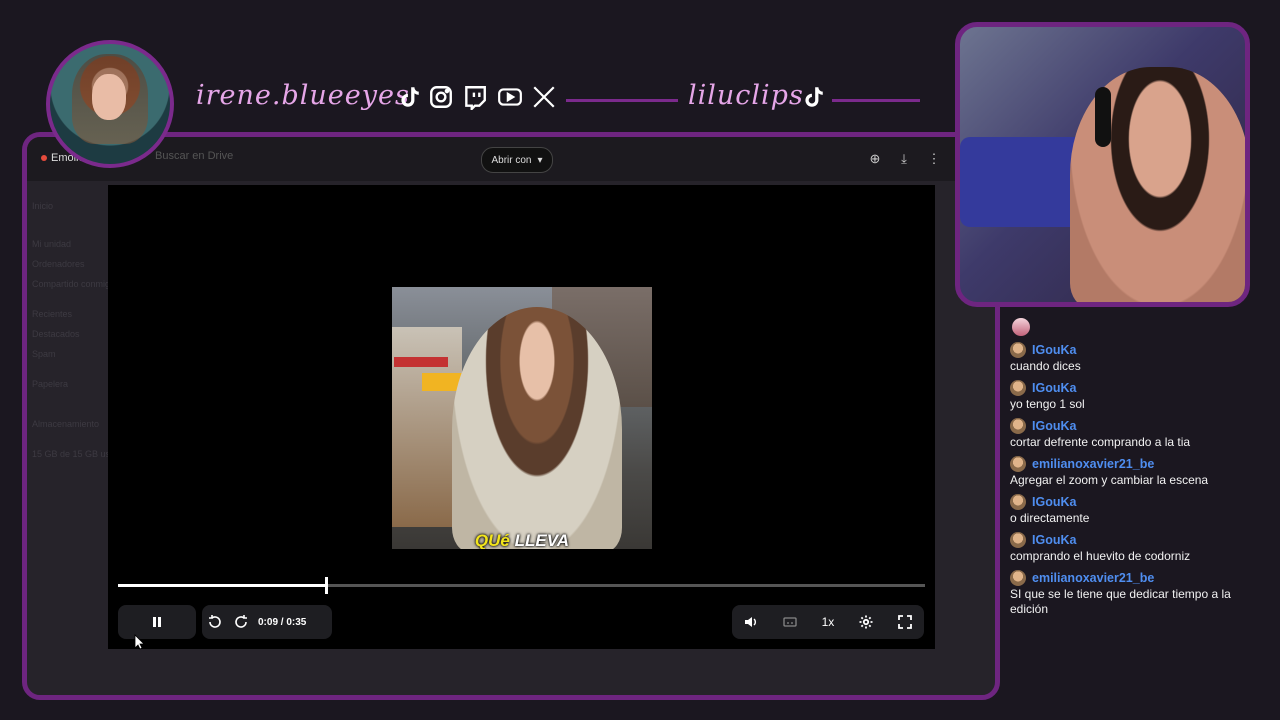 This screenshot has height=720, width=1280. What do you see at coordinates (521, 585) in the screenshot?
I see `progress-bar` at bounding box center [521, 585].